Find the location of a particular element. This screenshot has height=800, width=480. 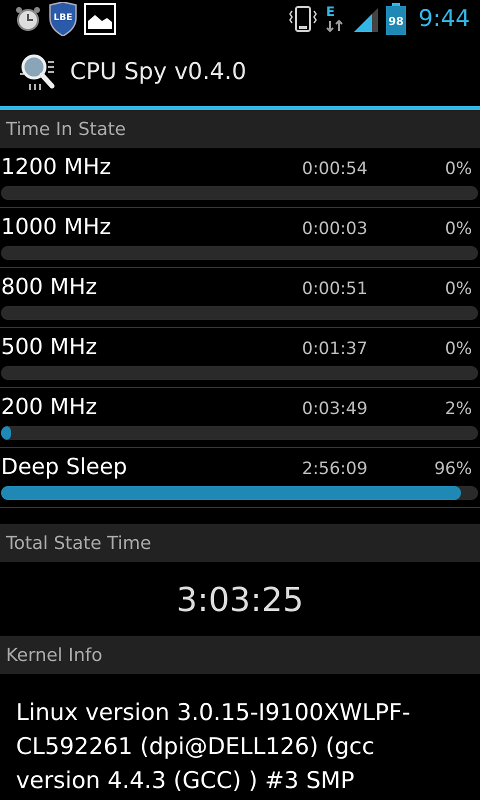

picture-icon is located at coordinates (100, 19).